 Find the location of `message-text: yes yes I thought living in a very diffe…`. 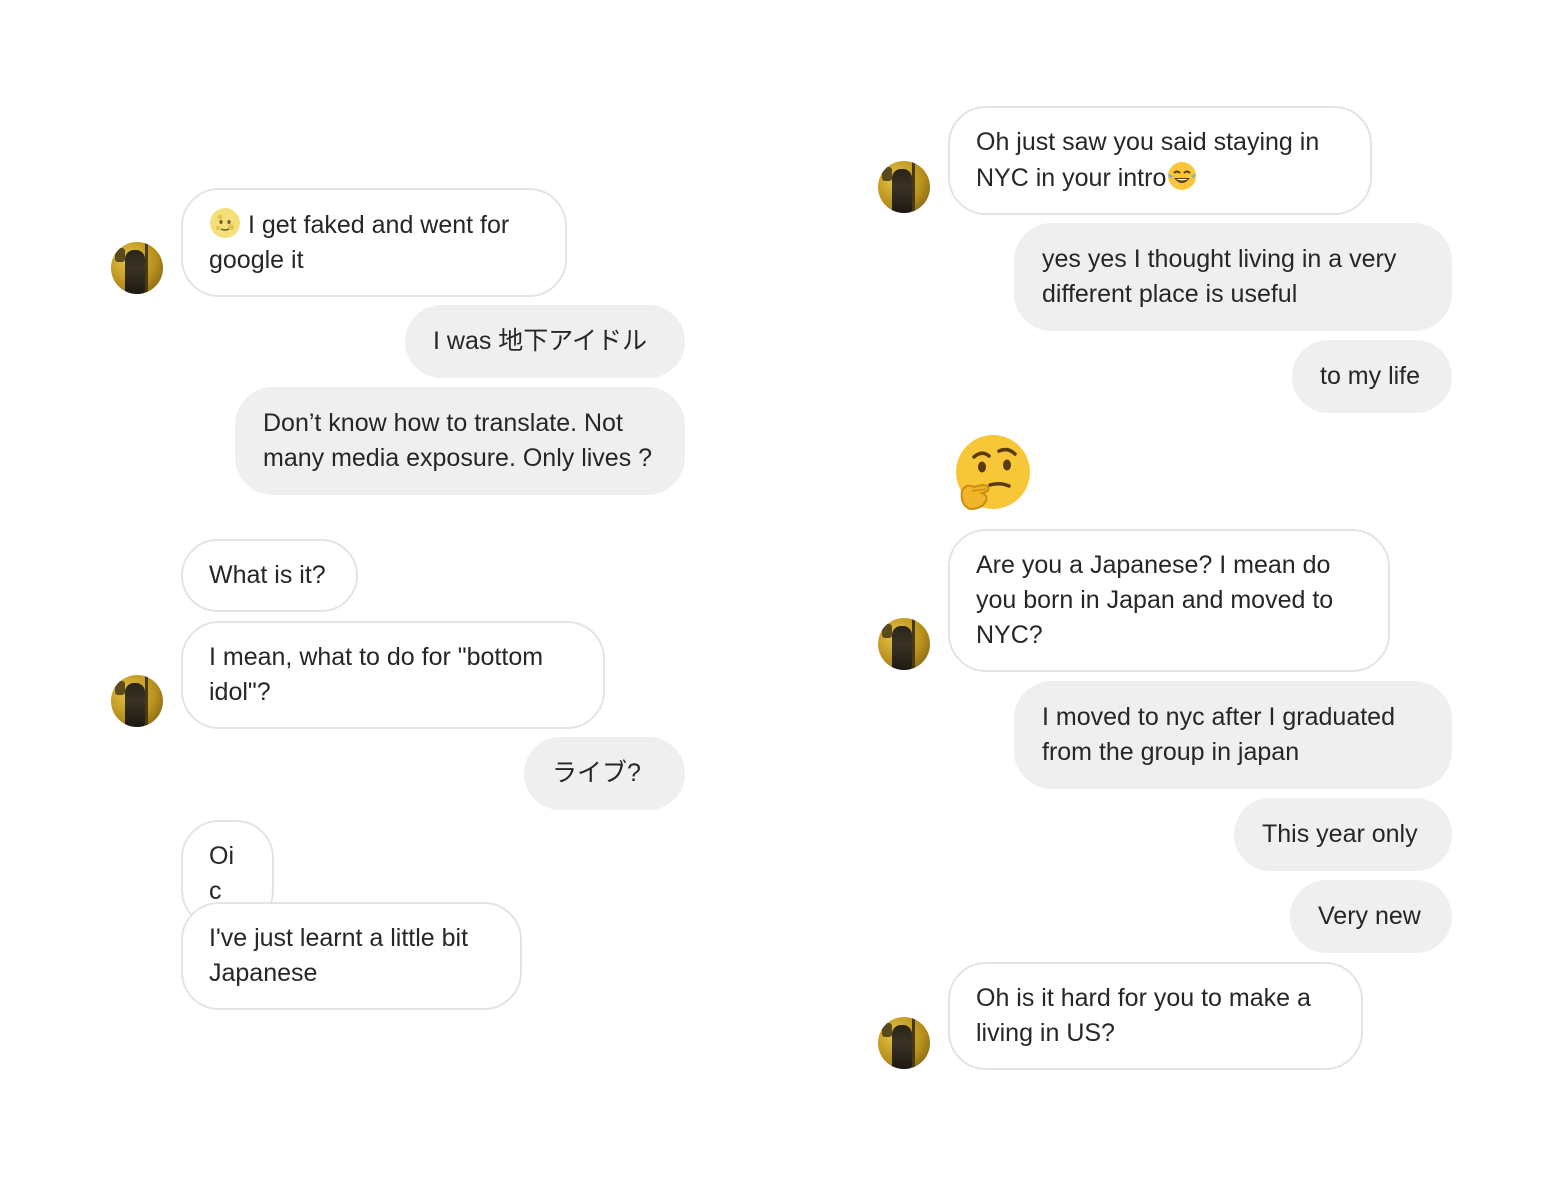

message-text: yes yes I thought living in a very diffe… is located at coordinates (1219, 276).